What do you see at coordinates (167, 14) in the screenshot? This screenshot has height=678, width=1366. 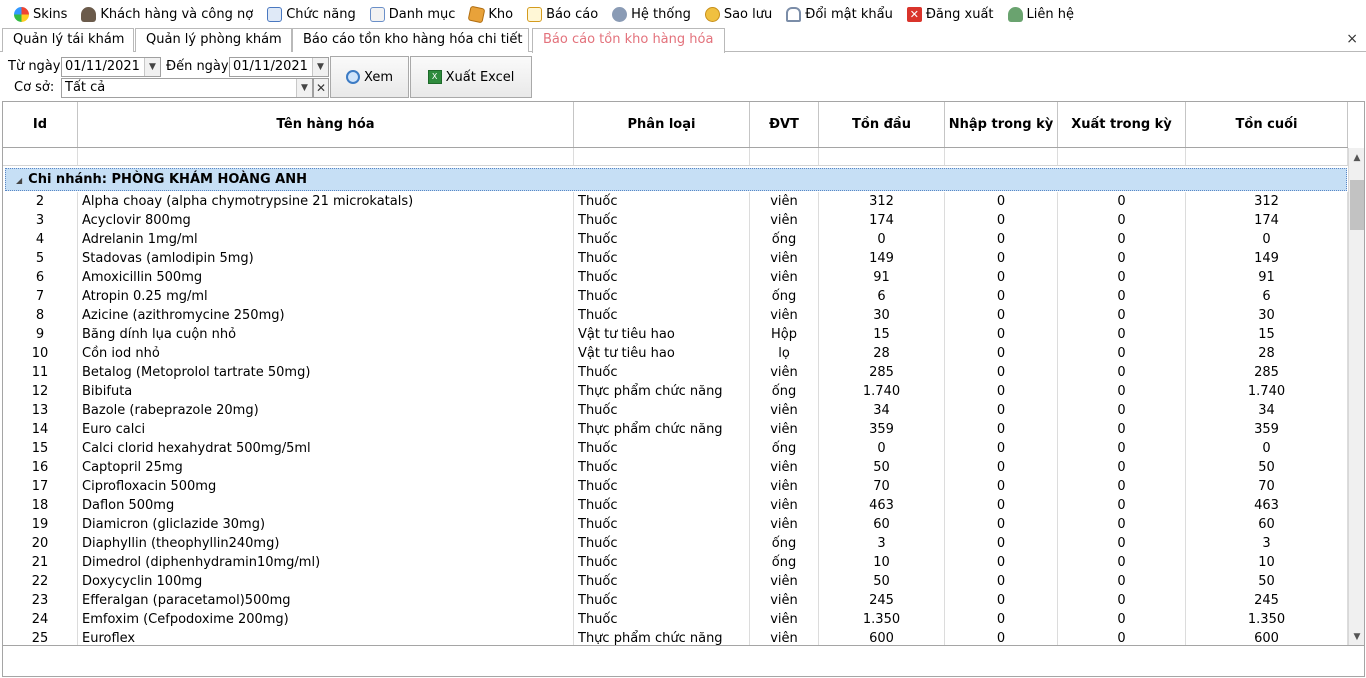 I see `menu-item-1: Khách hàng và công nợ` at bounding box center [167, 14].